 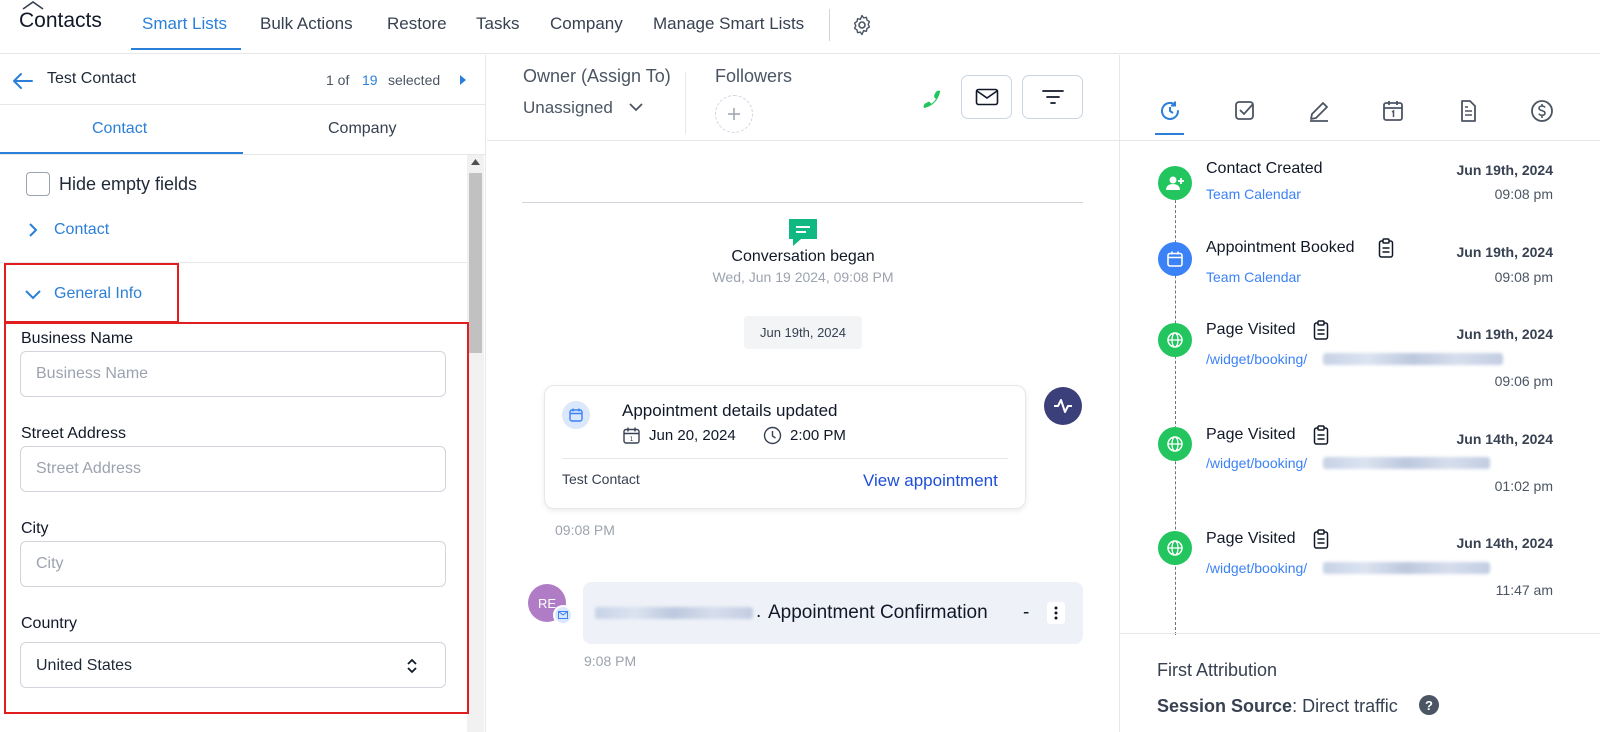 What do you see at coordinates (1175, 183) in the screenshot?
I see `user-plus-icon` at bounding box center [1175, 183].